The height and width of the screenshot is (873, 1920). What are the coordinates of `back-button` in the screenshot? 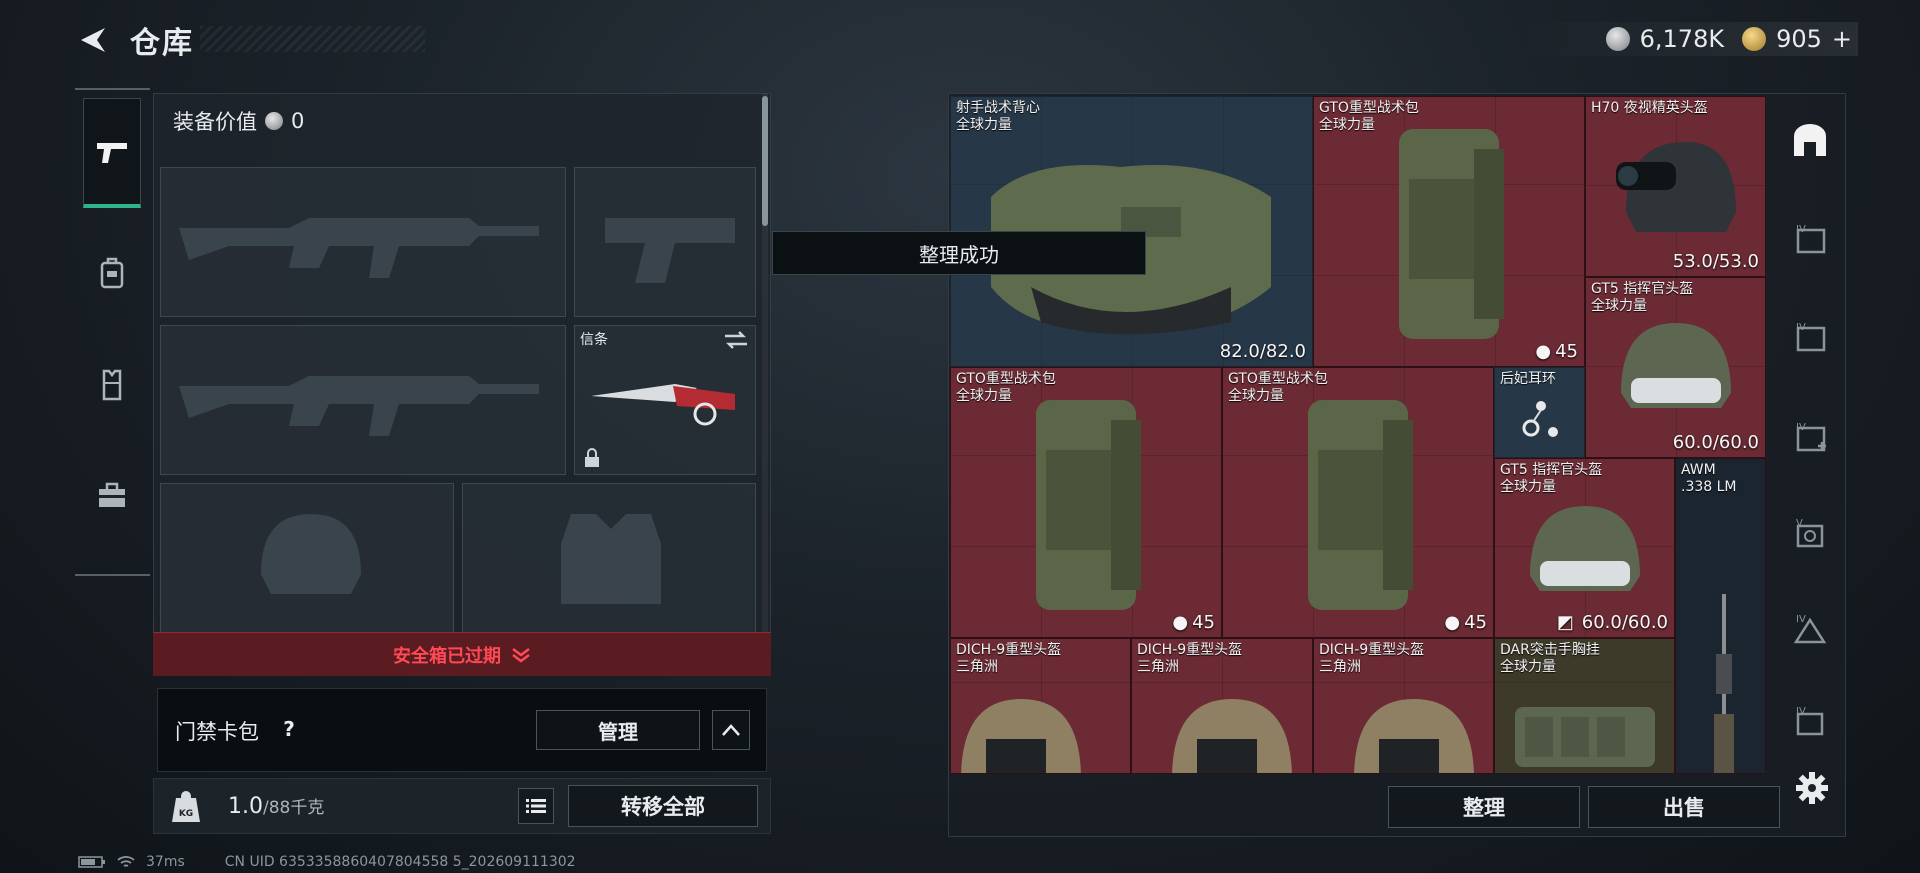 It's located at (92, 40).